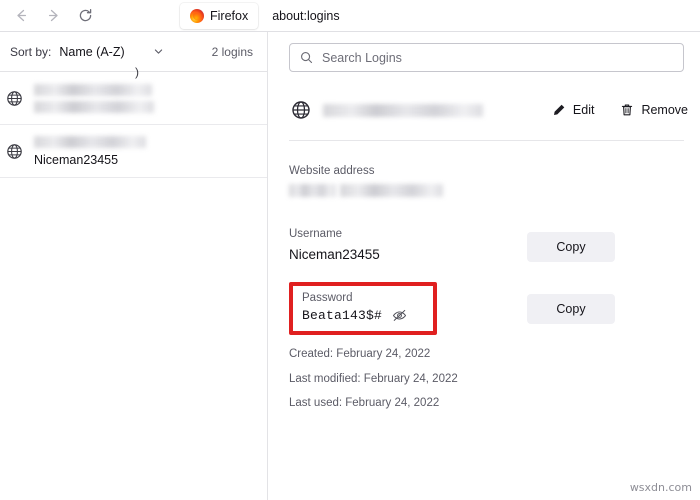 Image resolution: width=700 pixels, height=500 pixels. I want to click on arrow-left-icon, so click(21, 15).